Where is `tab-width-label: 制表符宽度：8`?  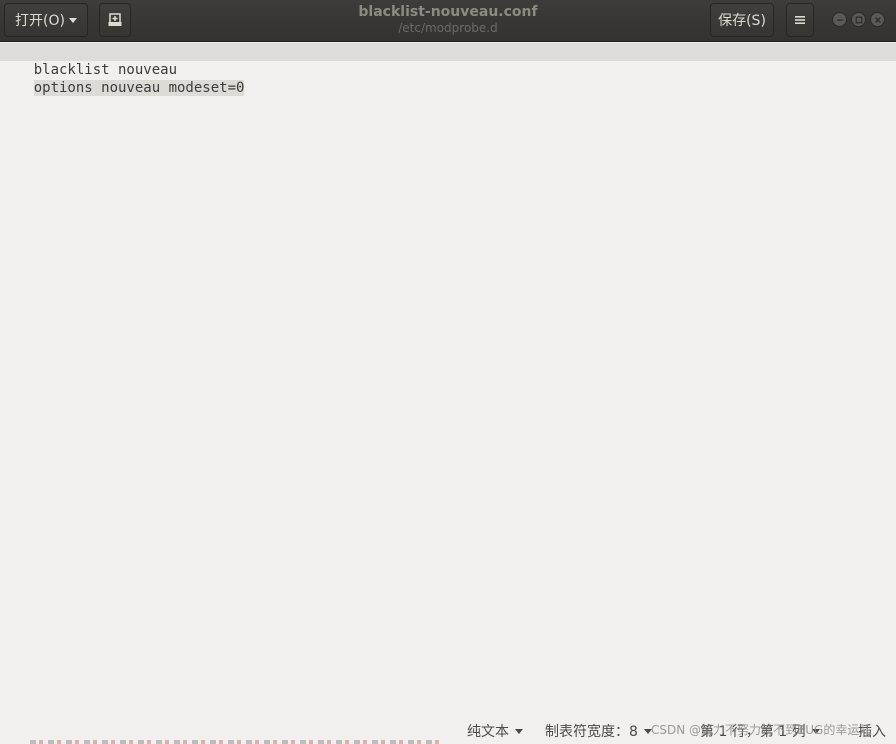
tab-width-label: 制表符宽度：8 is located at coordinates (591, 732).